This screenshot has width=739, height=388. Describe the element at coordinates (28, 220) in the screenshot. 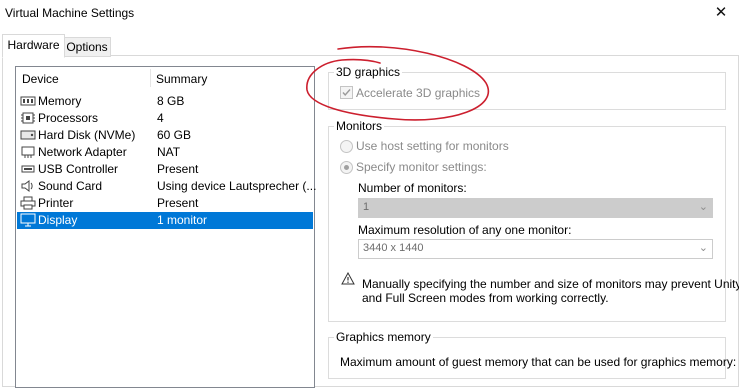

I see `display-icon` at that location.